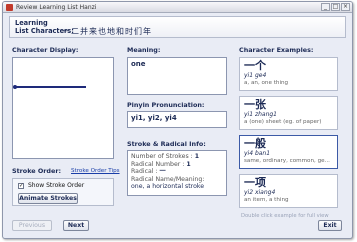 This screenshot has height=242, width=357. What do you see at coordinates (107, 32) in the screenshot?
I see `learning-list-characters: 一二并来也地和时们年` at bounding box center [107, 32].